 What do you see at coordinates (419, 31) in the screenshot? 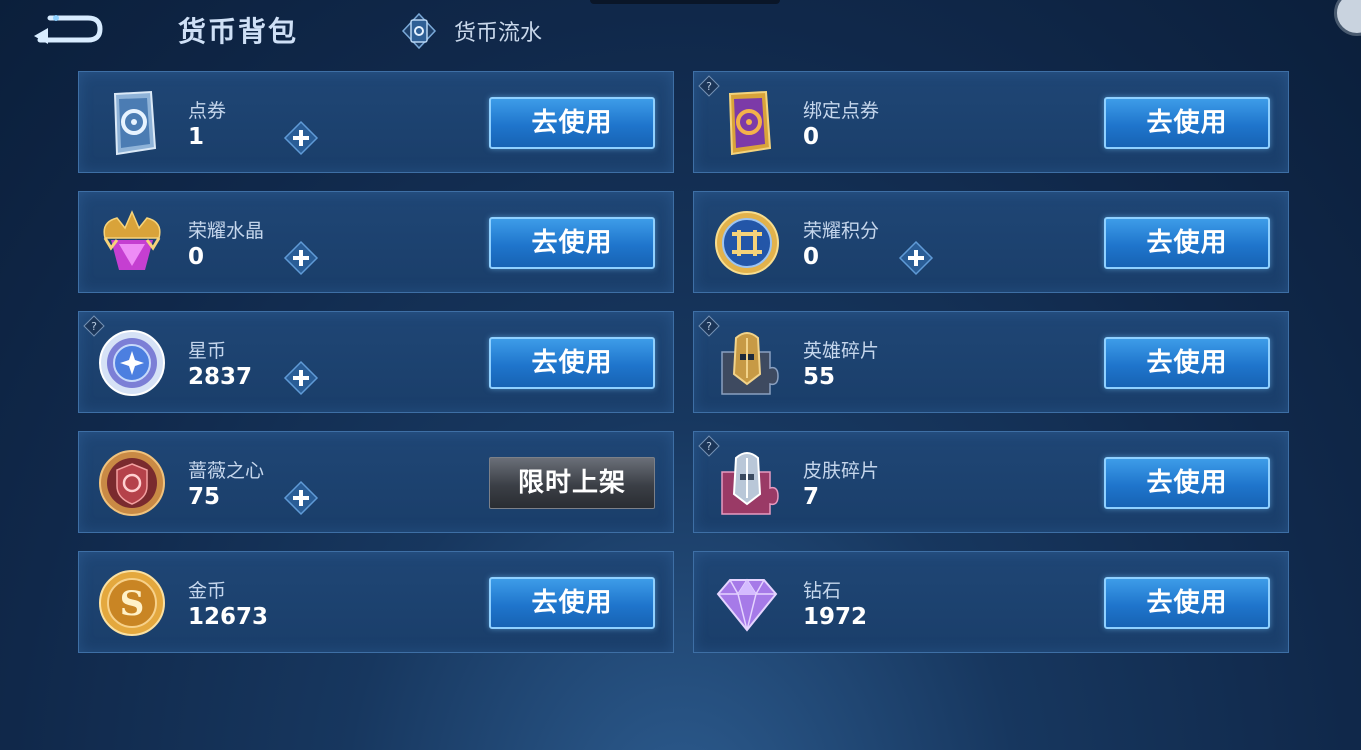
I see `currency-flow-icon` at bounding box center [419, 31].